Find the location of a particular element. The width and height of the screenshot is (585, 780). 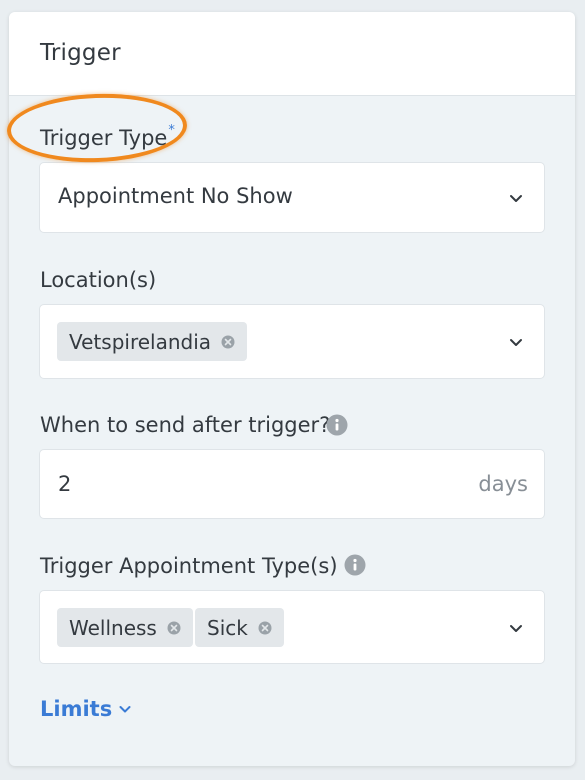

trigger-type-label: Trigger Type* is located at coordinates (107, 136).